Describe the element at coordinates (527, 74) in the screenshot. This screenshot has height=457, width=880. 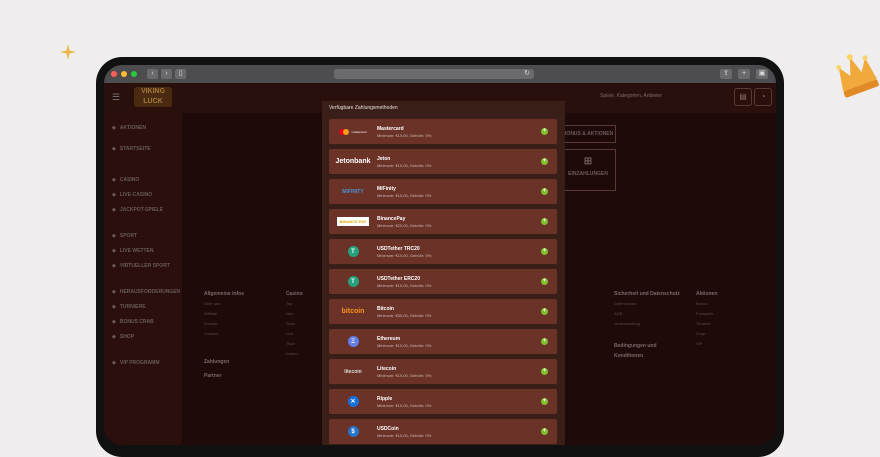
I see `reload-icon: ↻` at that location.